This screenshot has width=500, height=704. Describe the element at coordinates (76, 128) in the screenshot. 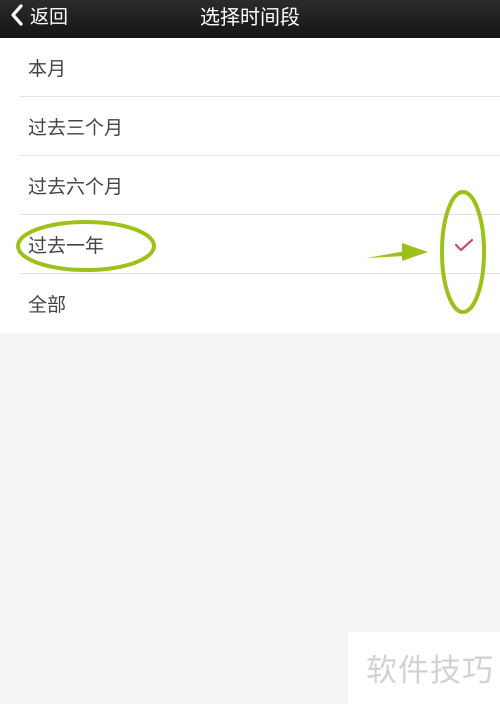

I see `option-label: 过去三个月` at that location.